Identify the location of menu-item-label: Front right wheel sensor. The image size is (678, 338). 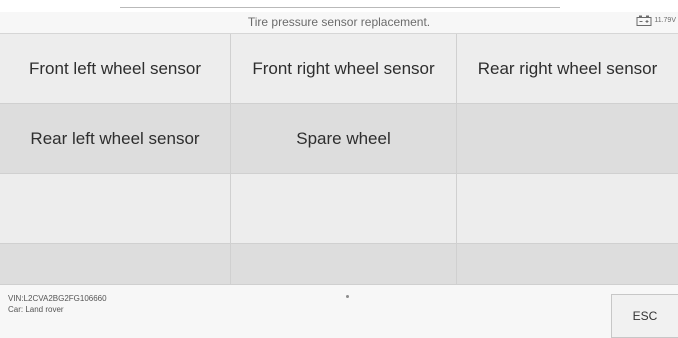
(343, 68).